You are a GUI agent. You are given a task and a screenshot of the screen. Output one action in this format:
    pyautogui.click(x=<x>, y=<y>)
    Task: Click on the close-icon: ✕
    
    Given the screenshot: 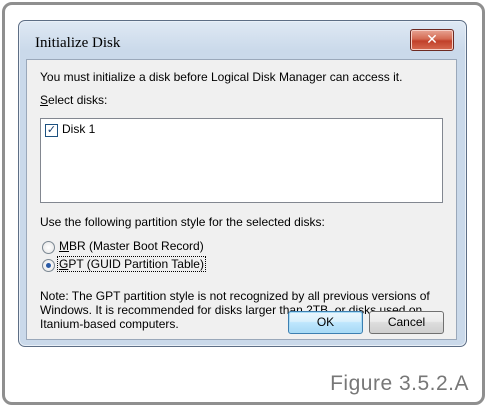 What is the action you would take?
    pyautogui.click(x=432, y=39)
    